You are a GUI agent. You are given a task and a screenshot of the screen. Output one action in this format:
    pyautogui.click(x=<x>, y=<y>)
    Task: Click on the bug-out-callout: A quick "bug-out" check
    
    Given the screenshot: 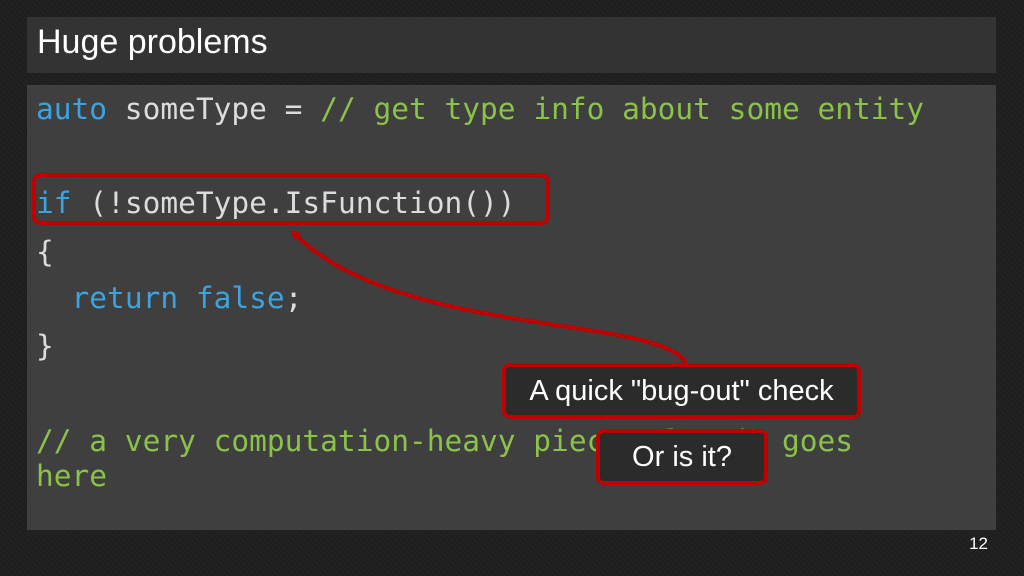 What is the action you would take?
    pyautogui.click(x=681, y=391)
    